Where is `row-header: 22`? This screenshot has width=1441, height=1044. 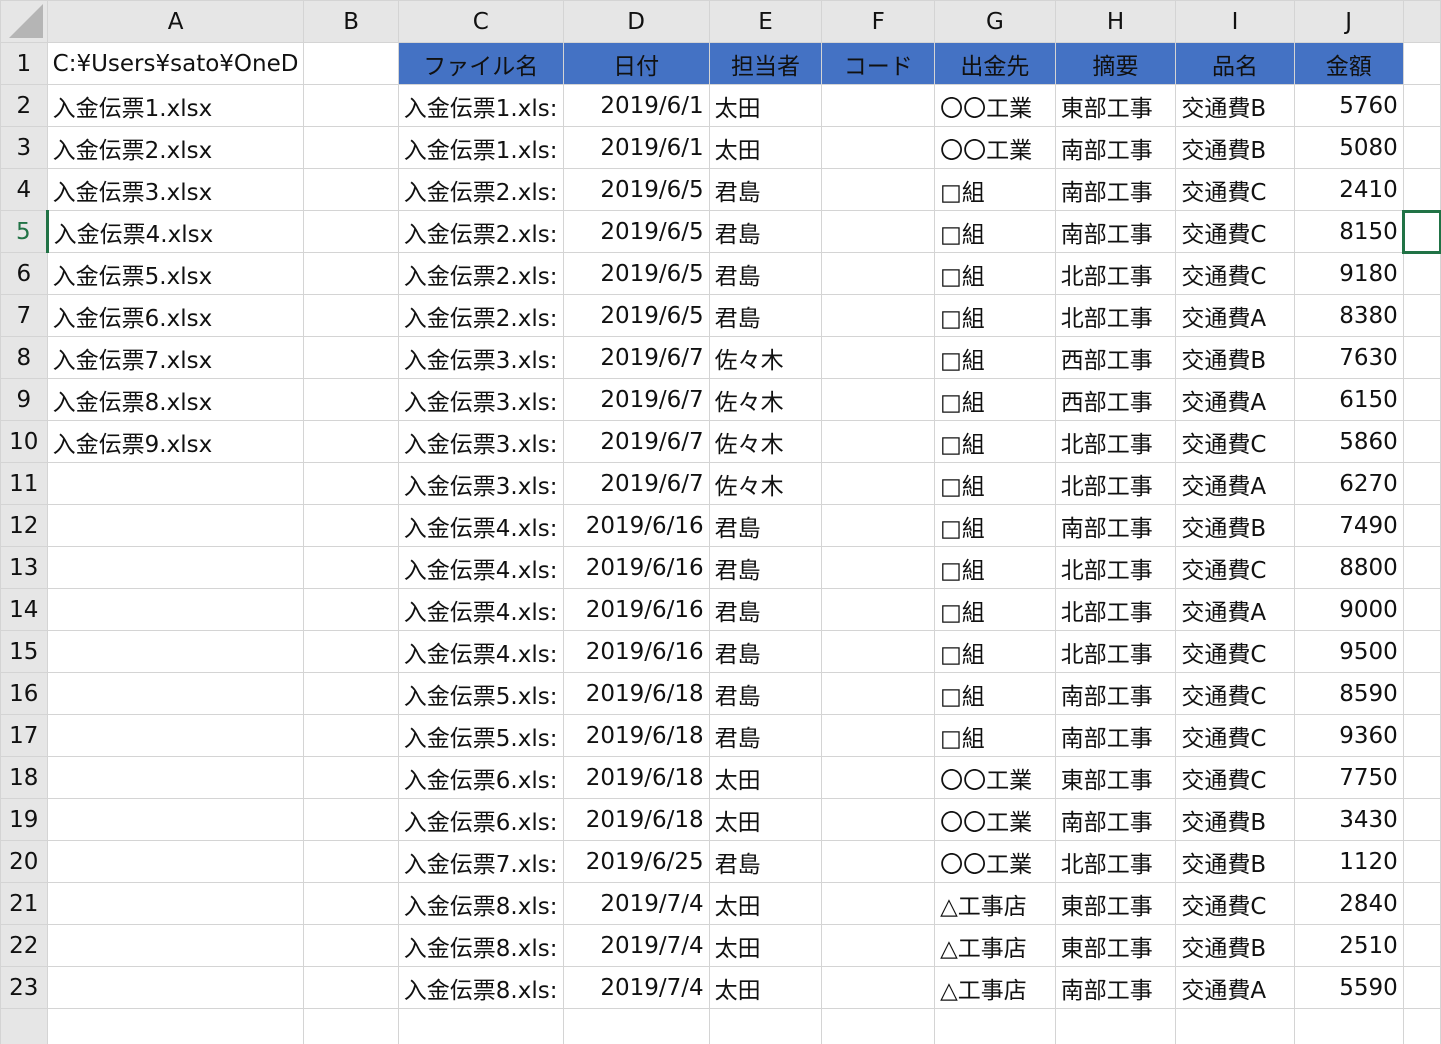 row-header: 22 is located at coordinates (24, 945).